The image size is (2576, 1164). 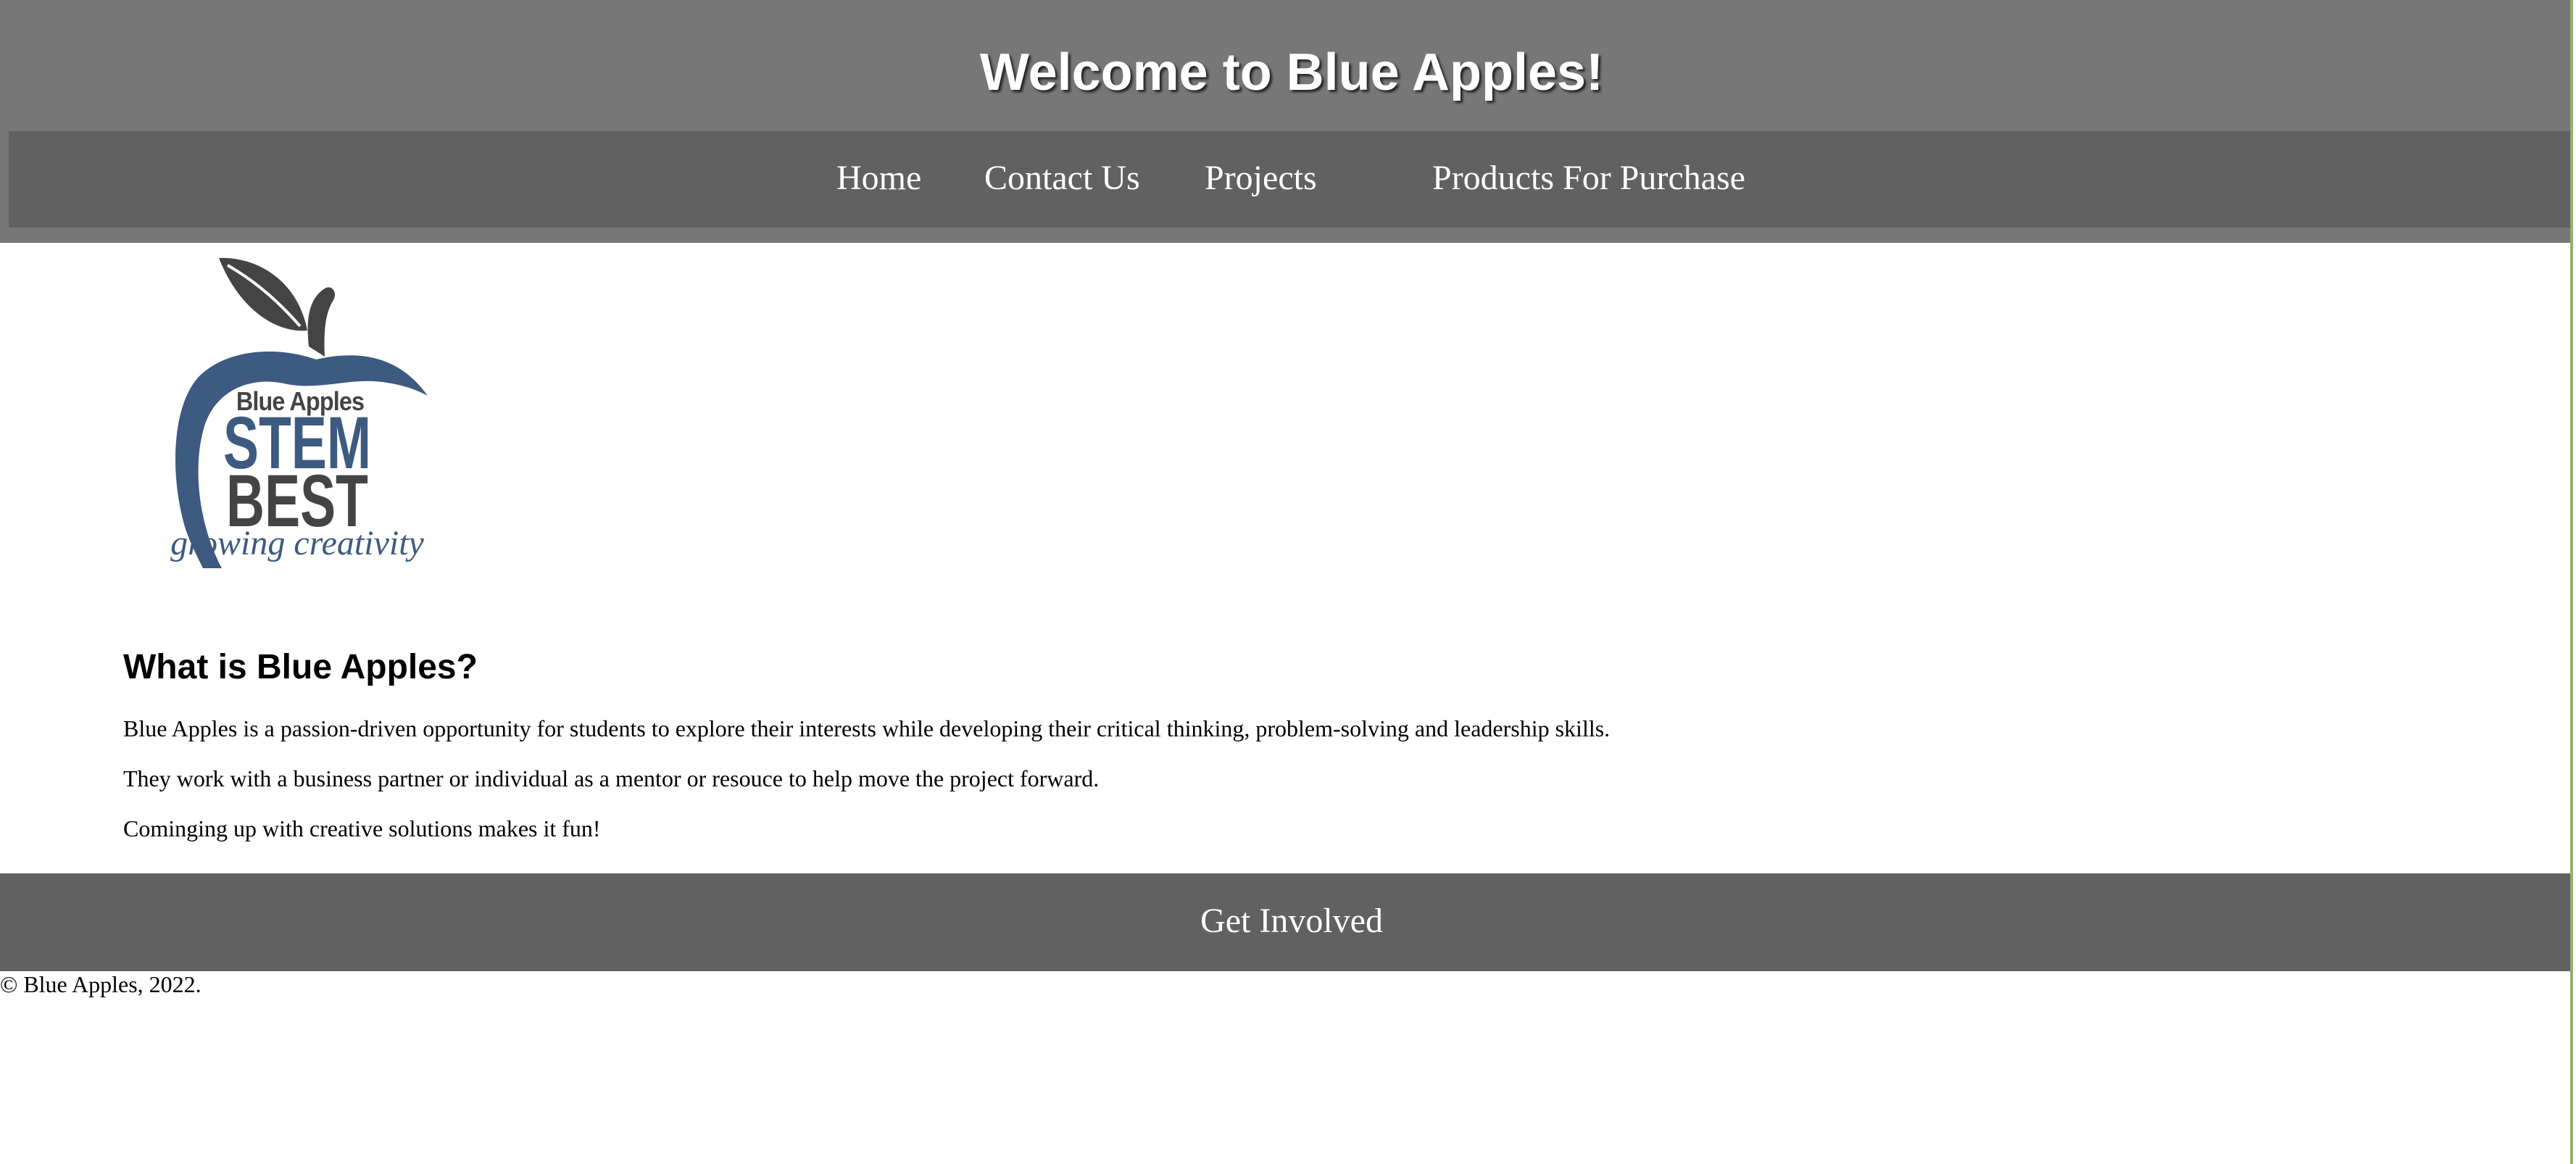 What do you see at coordinates (2571, 582) in the screenshot?
I see `right-edge-line` at bounding box center [2571, 582].